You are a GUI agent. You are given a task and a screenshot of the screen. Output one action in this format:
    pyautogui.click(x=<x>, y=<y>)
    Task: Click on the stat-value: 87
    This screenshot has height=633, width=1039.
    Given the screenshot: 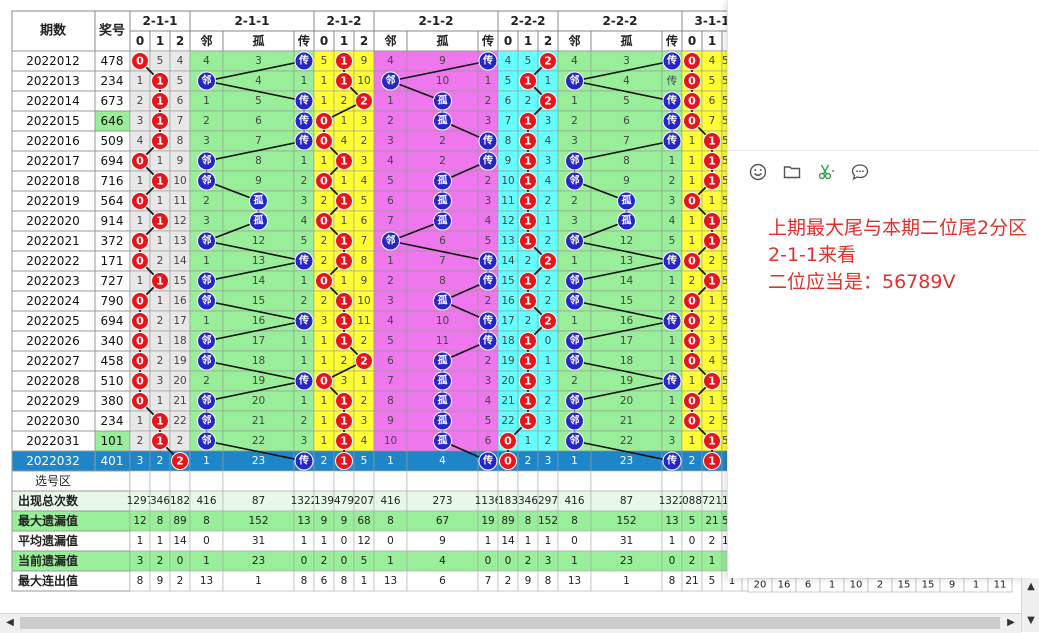 What is the action you would take?
    pyautogui.click(x=626, y=501)
    